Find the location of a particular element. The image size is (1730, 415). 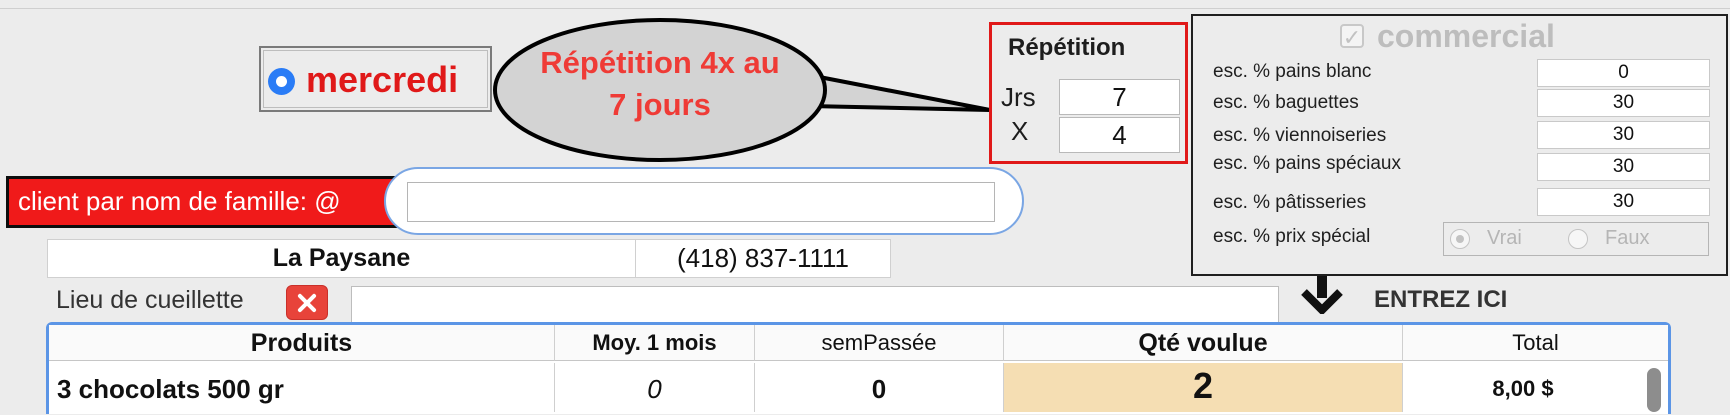

cell-moyenne: 0 is located at coordinates (655, 387).